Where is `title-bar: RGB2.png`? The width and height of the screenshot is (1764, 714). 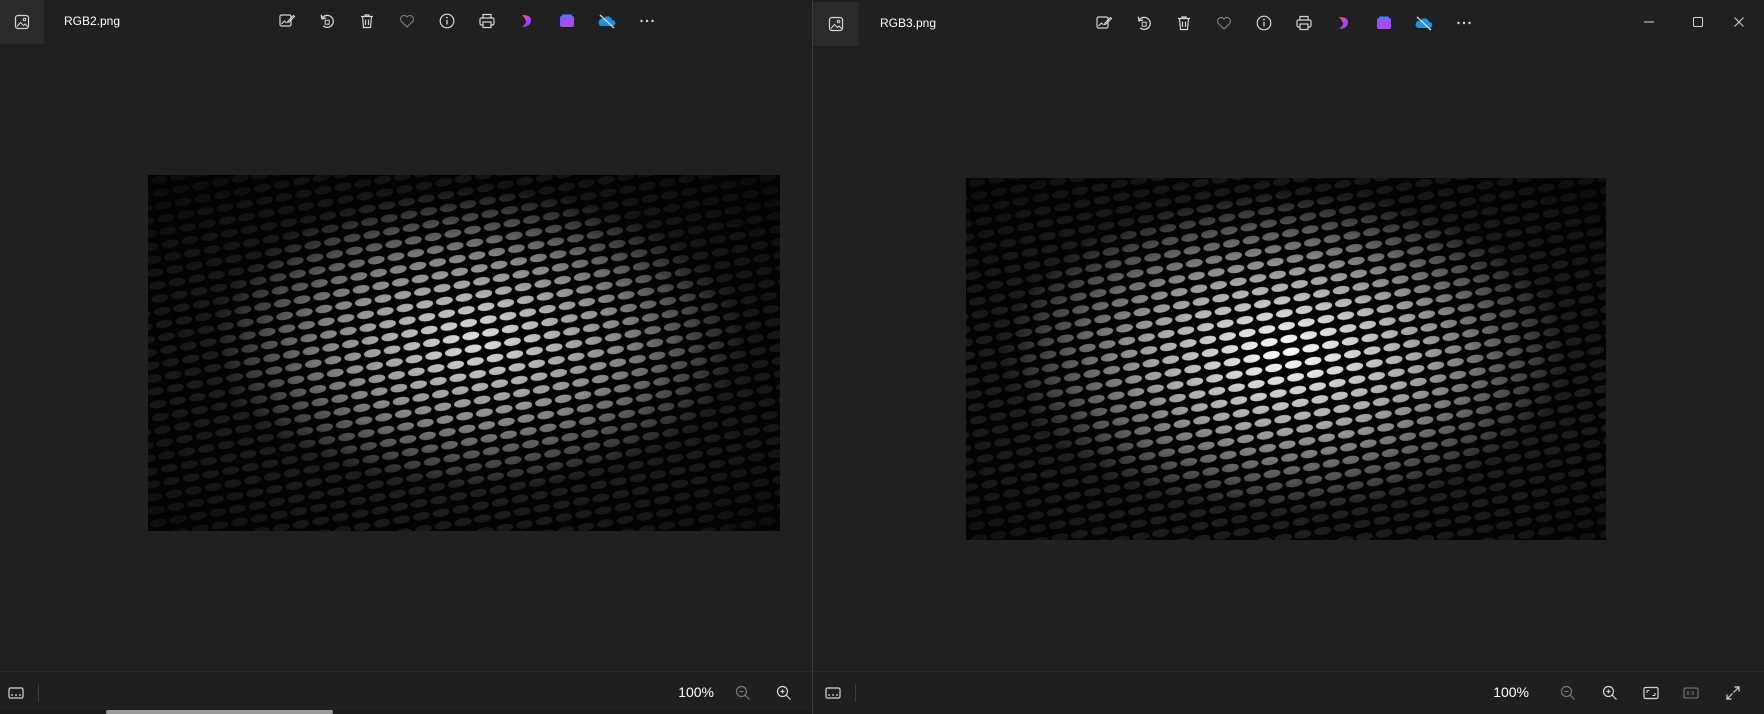 title-bar: RGB2.png is located at coordinates (406, 22).